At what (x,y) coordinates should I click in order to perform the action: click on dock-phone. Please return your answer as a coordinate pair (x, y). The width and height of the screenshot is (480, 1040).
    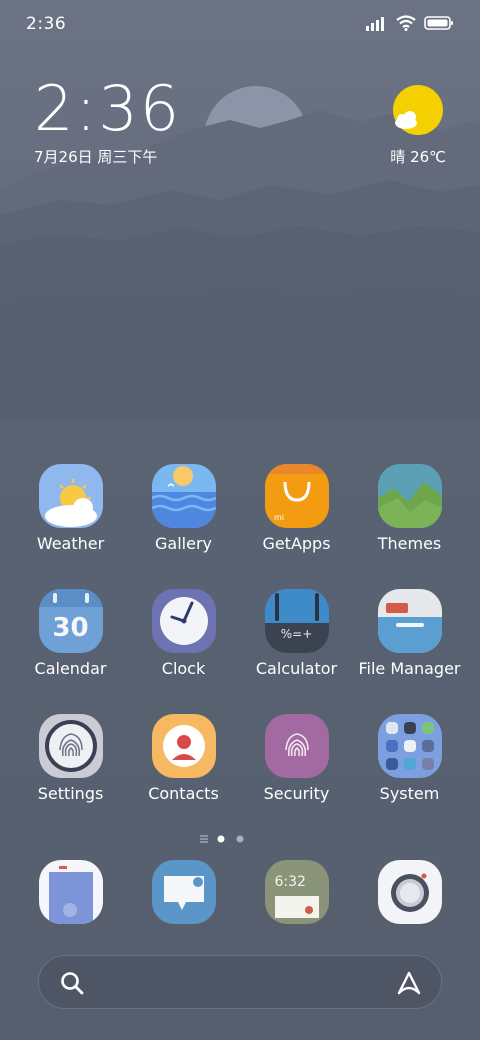
    Looking at the image, I should click on (70, 892).